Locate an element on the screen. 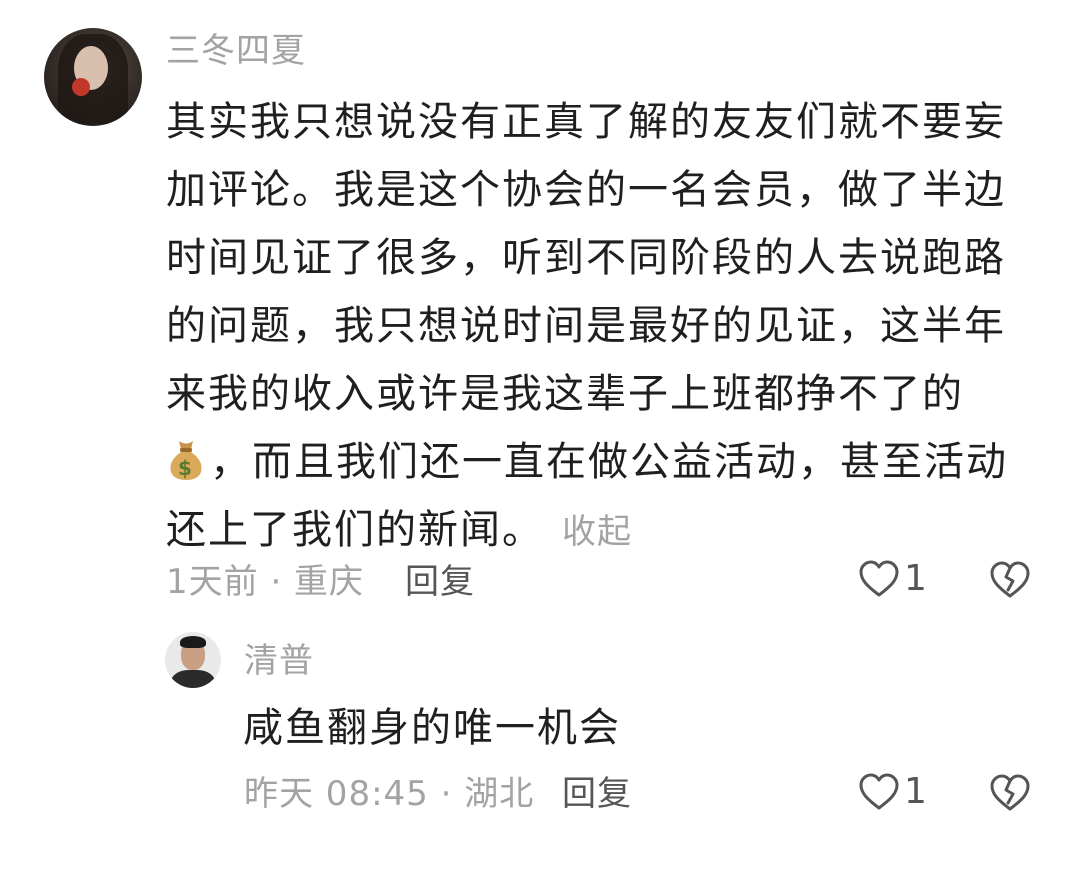  comment-line: 还上了我们的新闻。 收起 is located at coordinates (596, 531).